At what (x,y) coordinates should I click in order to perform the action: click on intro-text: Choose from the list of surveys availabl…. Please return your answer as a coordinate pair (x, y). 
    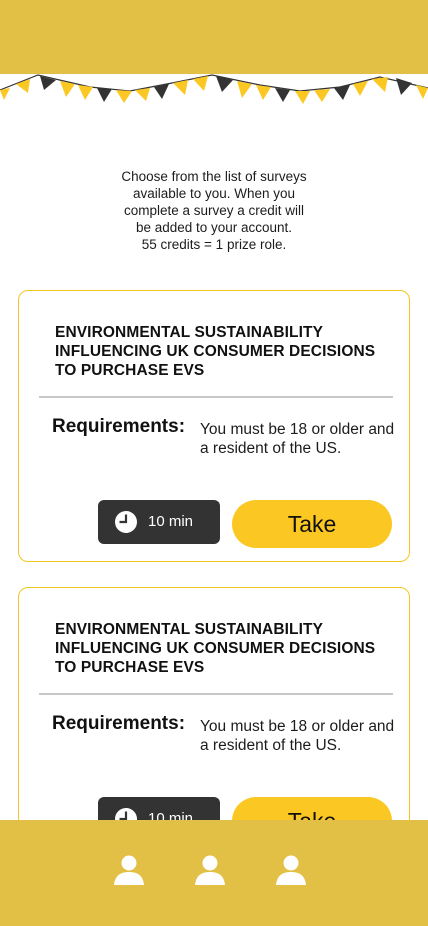
    Looking at the image, I should click on (214, 210).